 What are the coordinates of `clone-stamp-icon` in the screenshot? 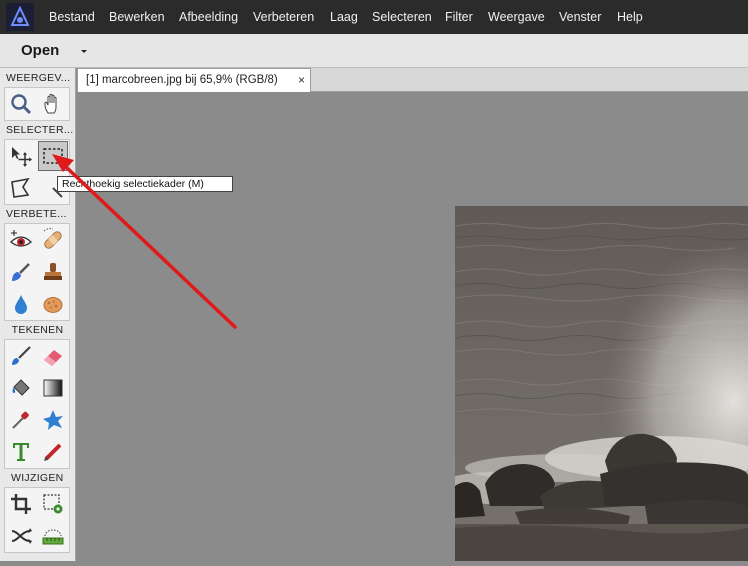 It's located at (53, 271).